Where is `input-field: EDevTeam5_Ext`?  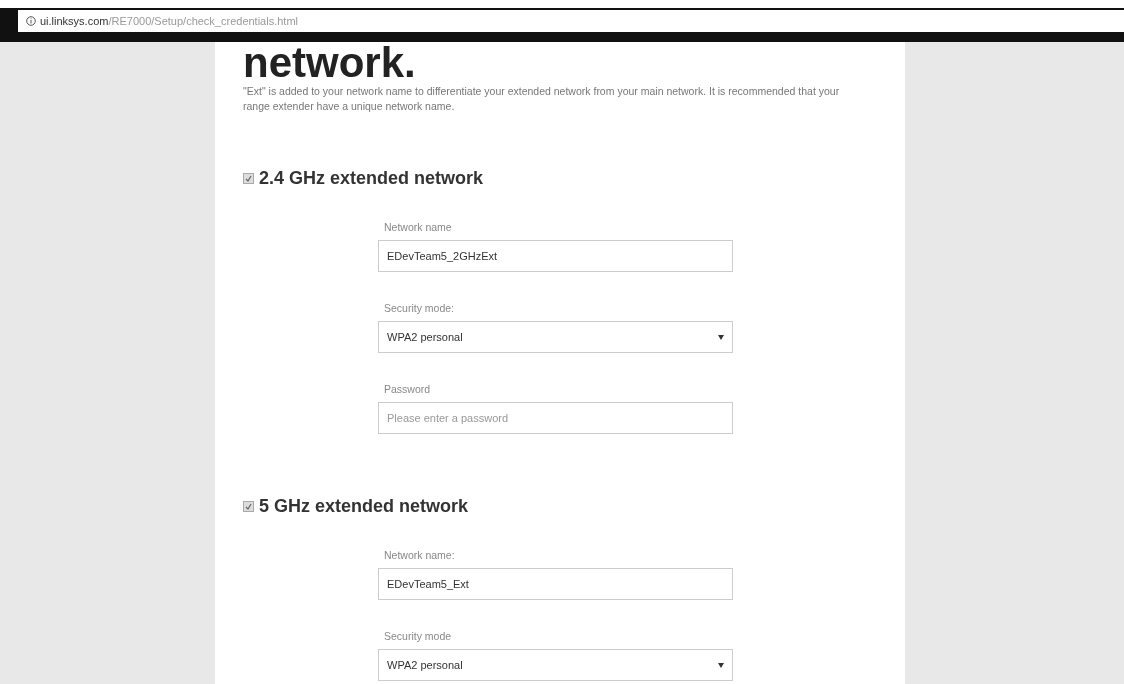 input-field: EDevTeam5_Ext is located at coordinates (555, 584).